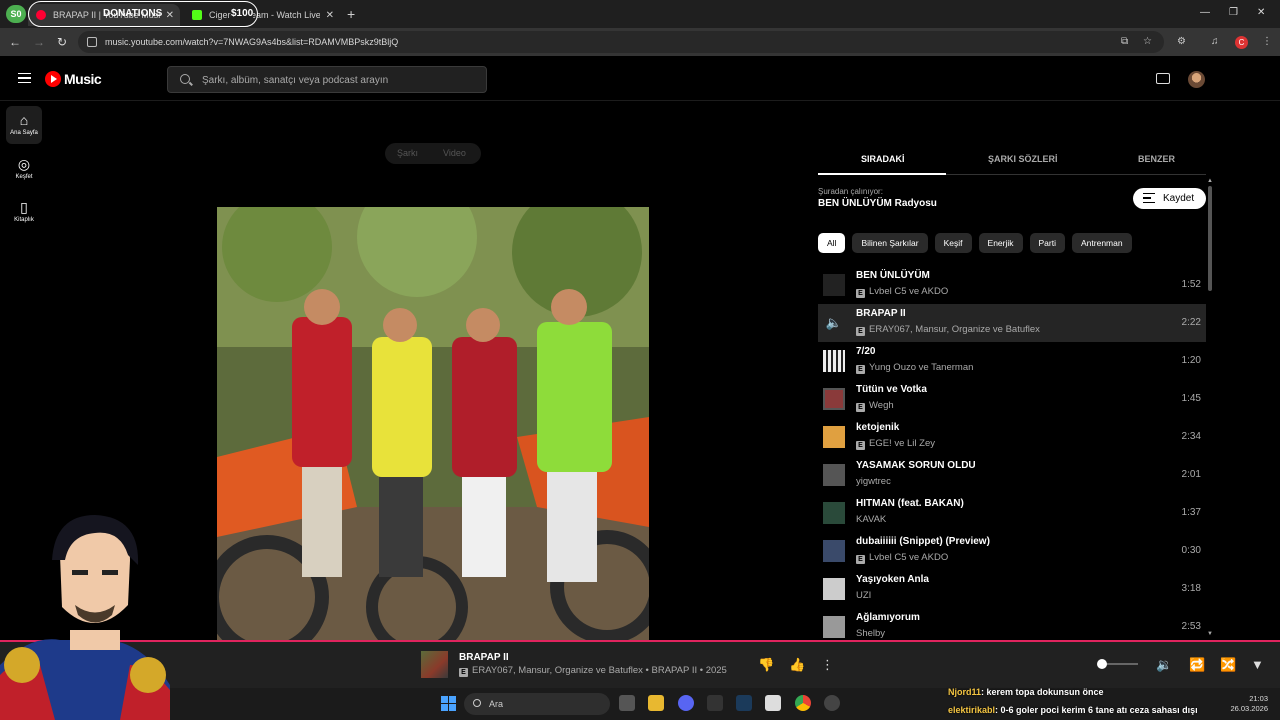 The image size is (1280, 720). Describe the element at coordinates (463, 672) in the screenshot. I see `explicit-icon: E` at that location.